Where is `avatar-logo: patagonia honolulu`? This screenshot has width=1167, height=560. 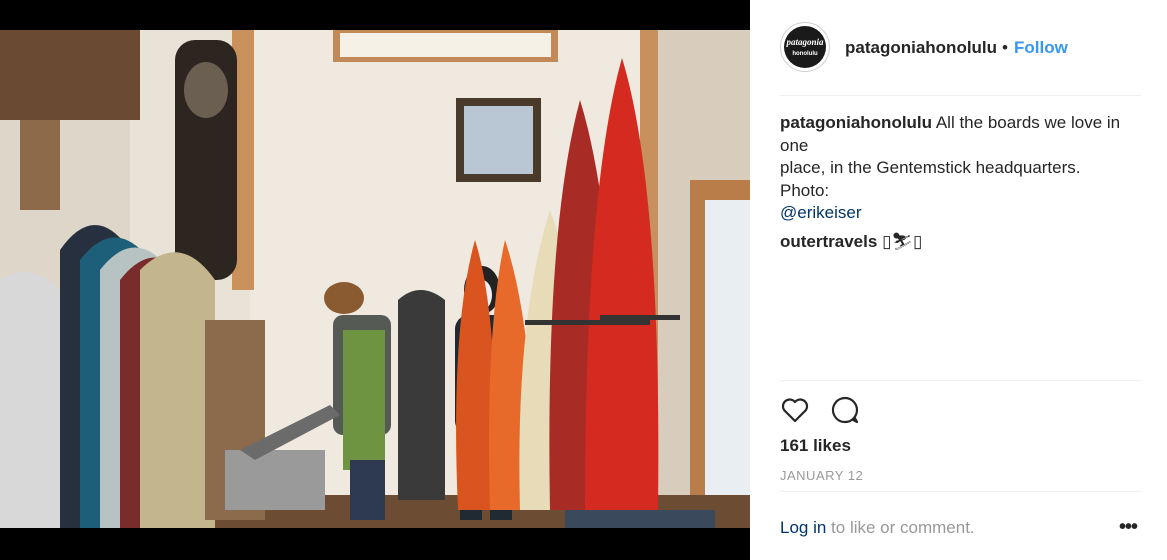
avatar-logo: patagonia honolulu is located at coordinates (805, 47).